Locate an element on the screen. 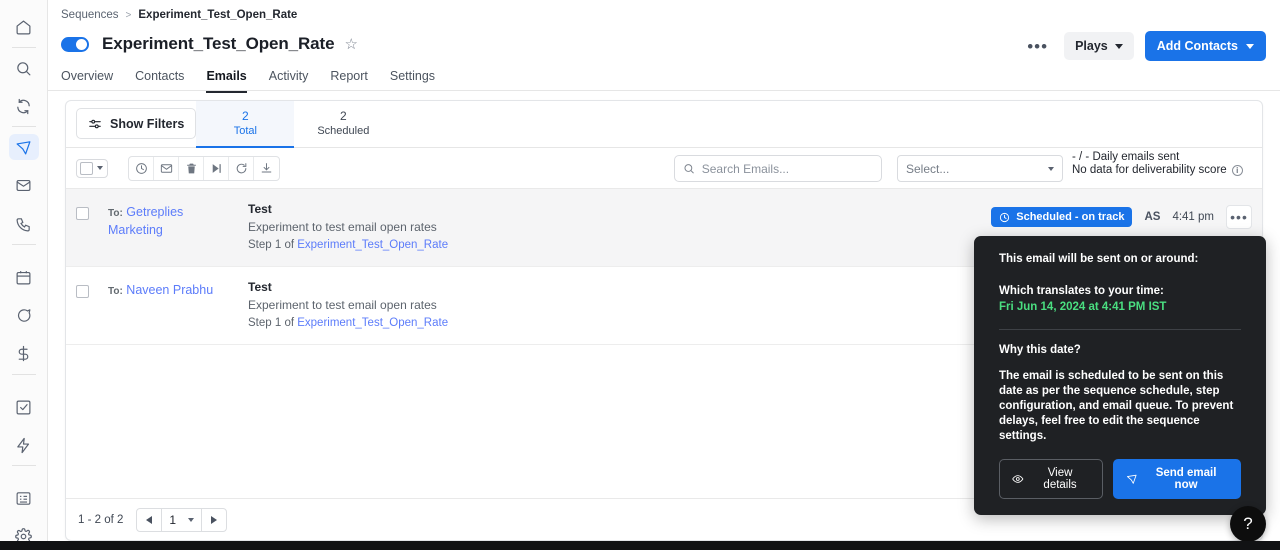 The height and width of the screenshot is (550, 1280). stat-tab-total: 2 Total is located at coordinates (245, 124).